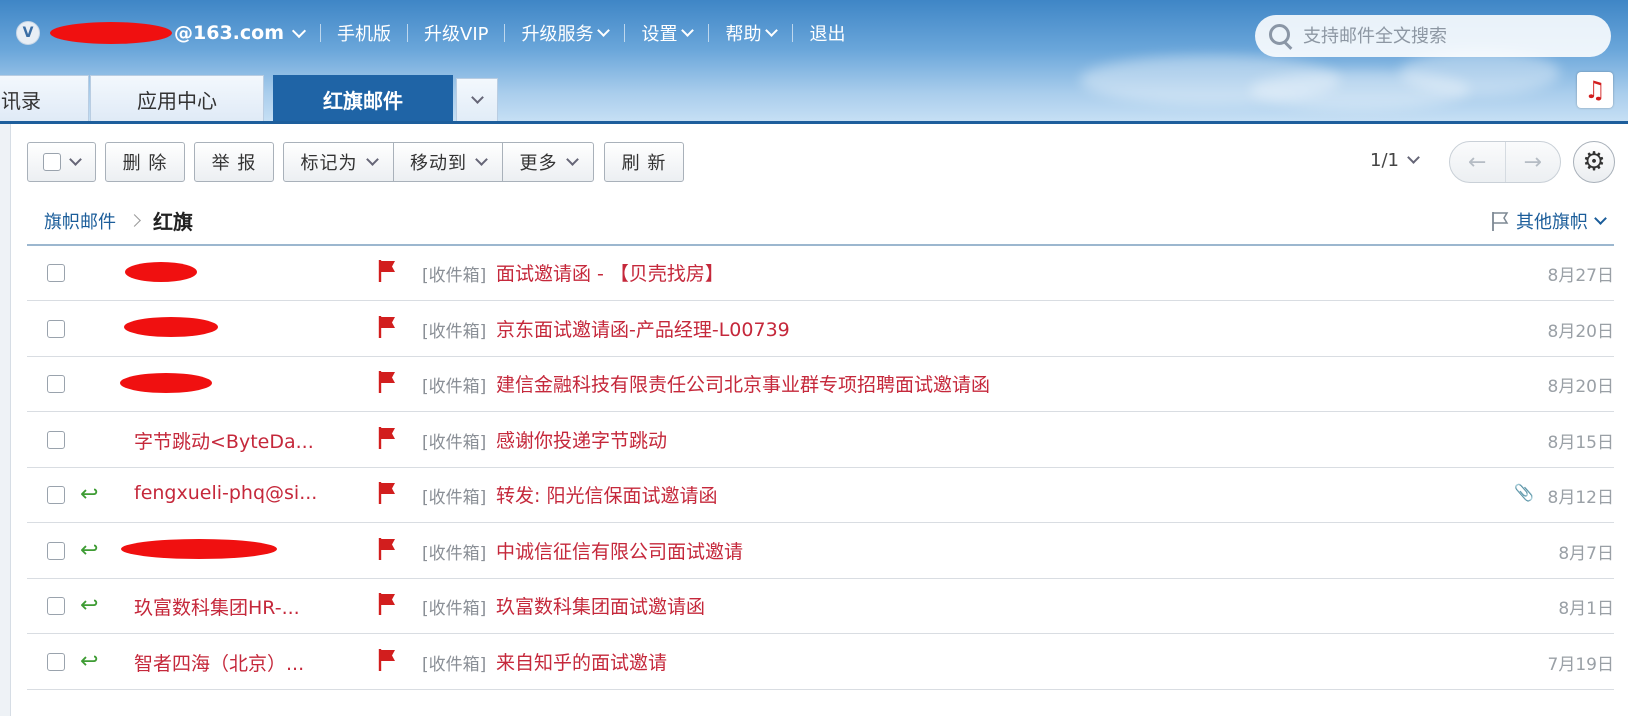 The height and width of the screenshot is (716, 1628). I want to click on tab-more-dropdown, so click(477, 100).